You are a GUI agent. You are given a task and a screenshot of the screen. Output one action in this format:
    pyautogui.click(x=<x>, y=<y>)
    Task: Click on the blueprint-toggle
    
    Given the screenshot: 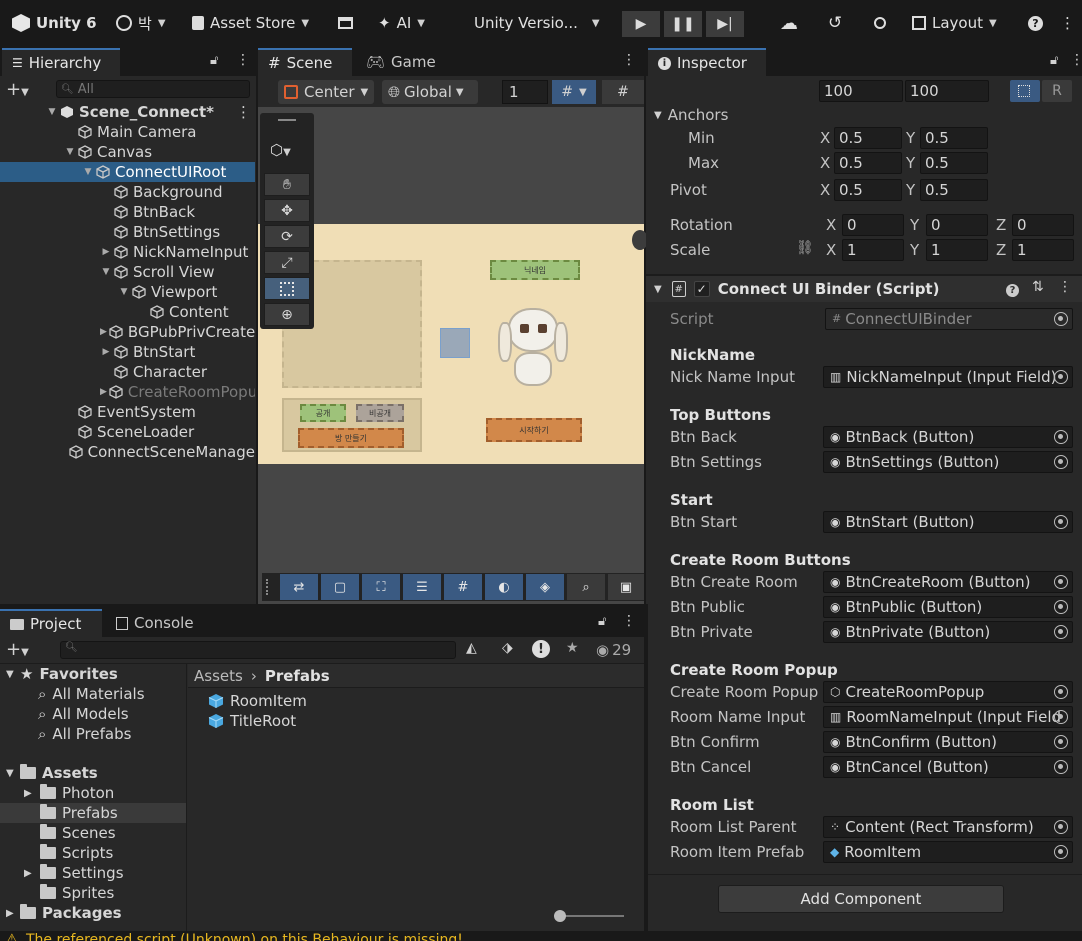 What is the action you would take?
    pyautogui.click(x=1025, y=91)
    